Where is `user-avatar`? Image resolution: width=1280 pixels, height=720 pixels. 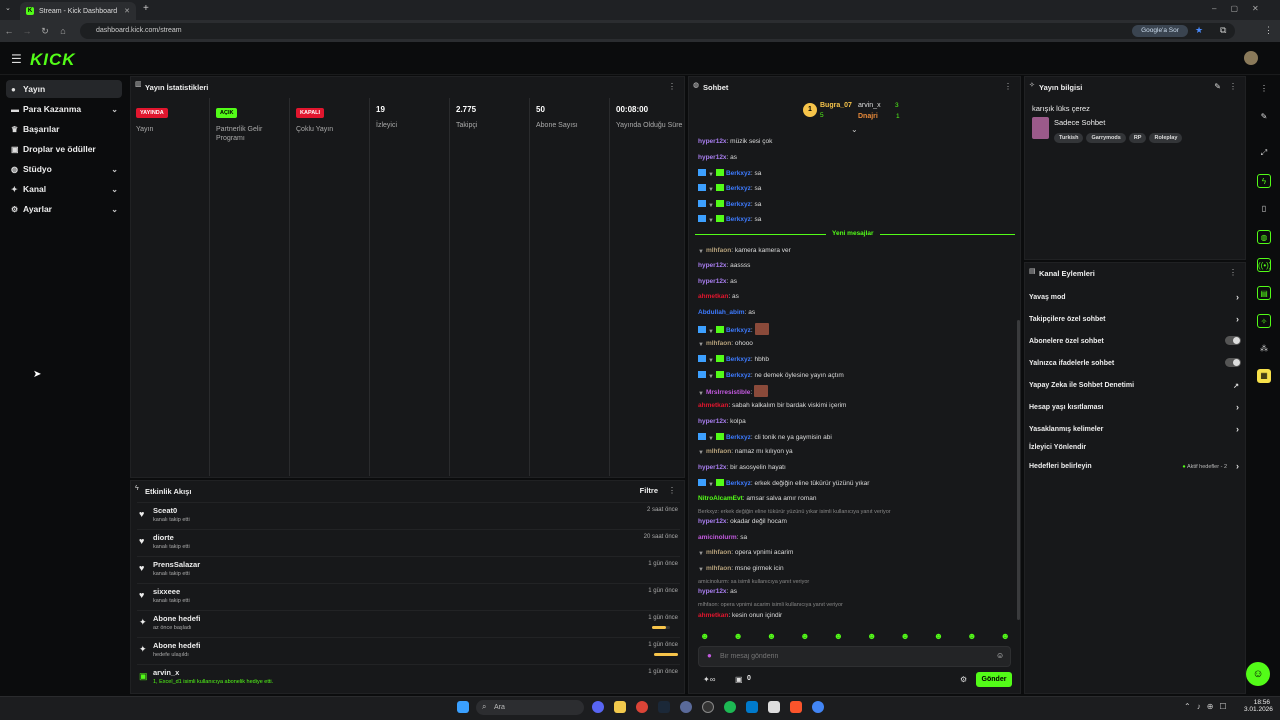
user-avatar is located at coordinates (1251, 58).